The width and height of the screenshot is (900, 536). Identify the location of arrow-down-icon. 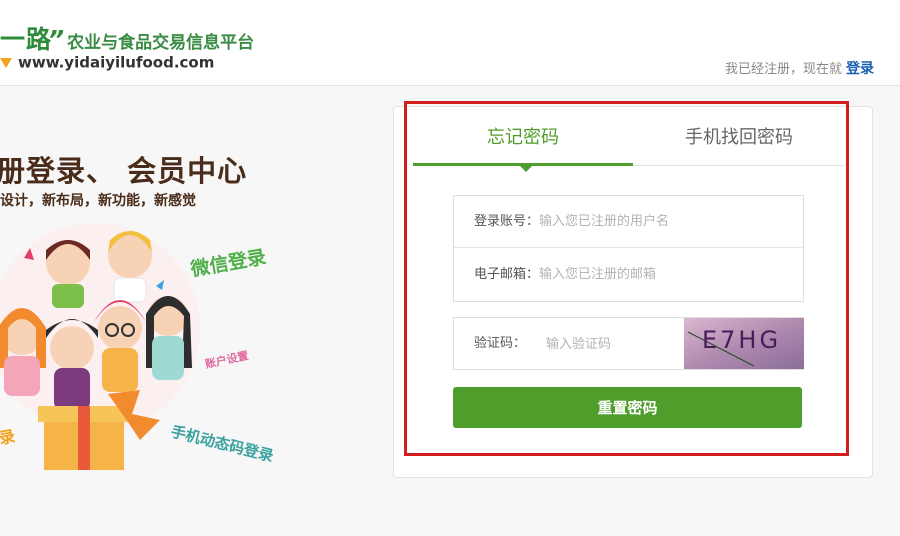
(6, 62).